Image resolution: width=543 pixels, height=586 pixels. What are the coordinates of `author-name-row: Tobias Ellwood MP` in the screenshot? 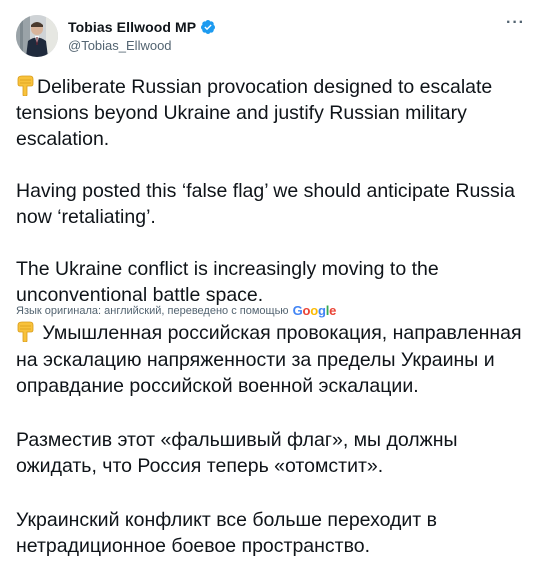 It's located at (142, 27).